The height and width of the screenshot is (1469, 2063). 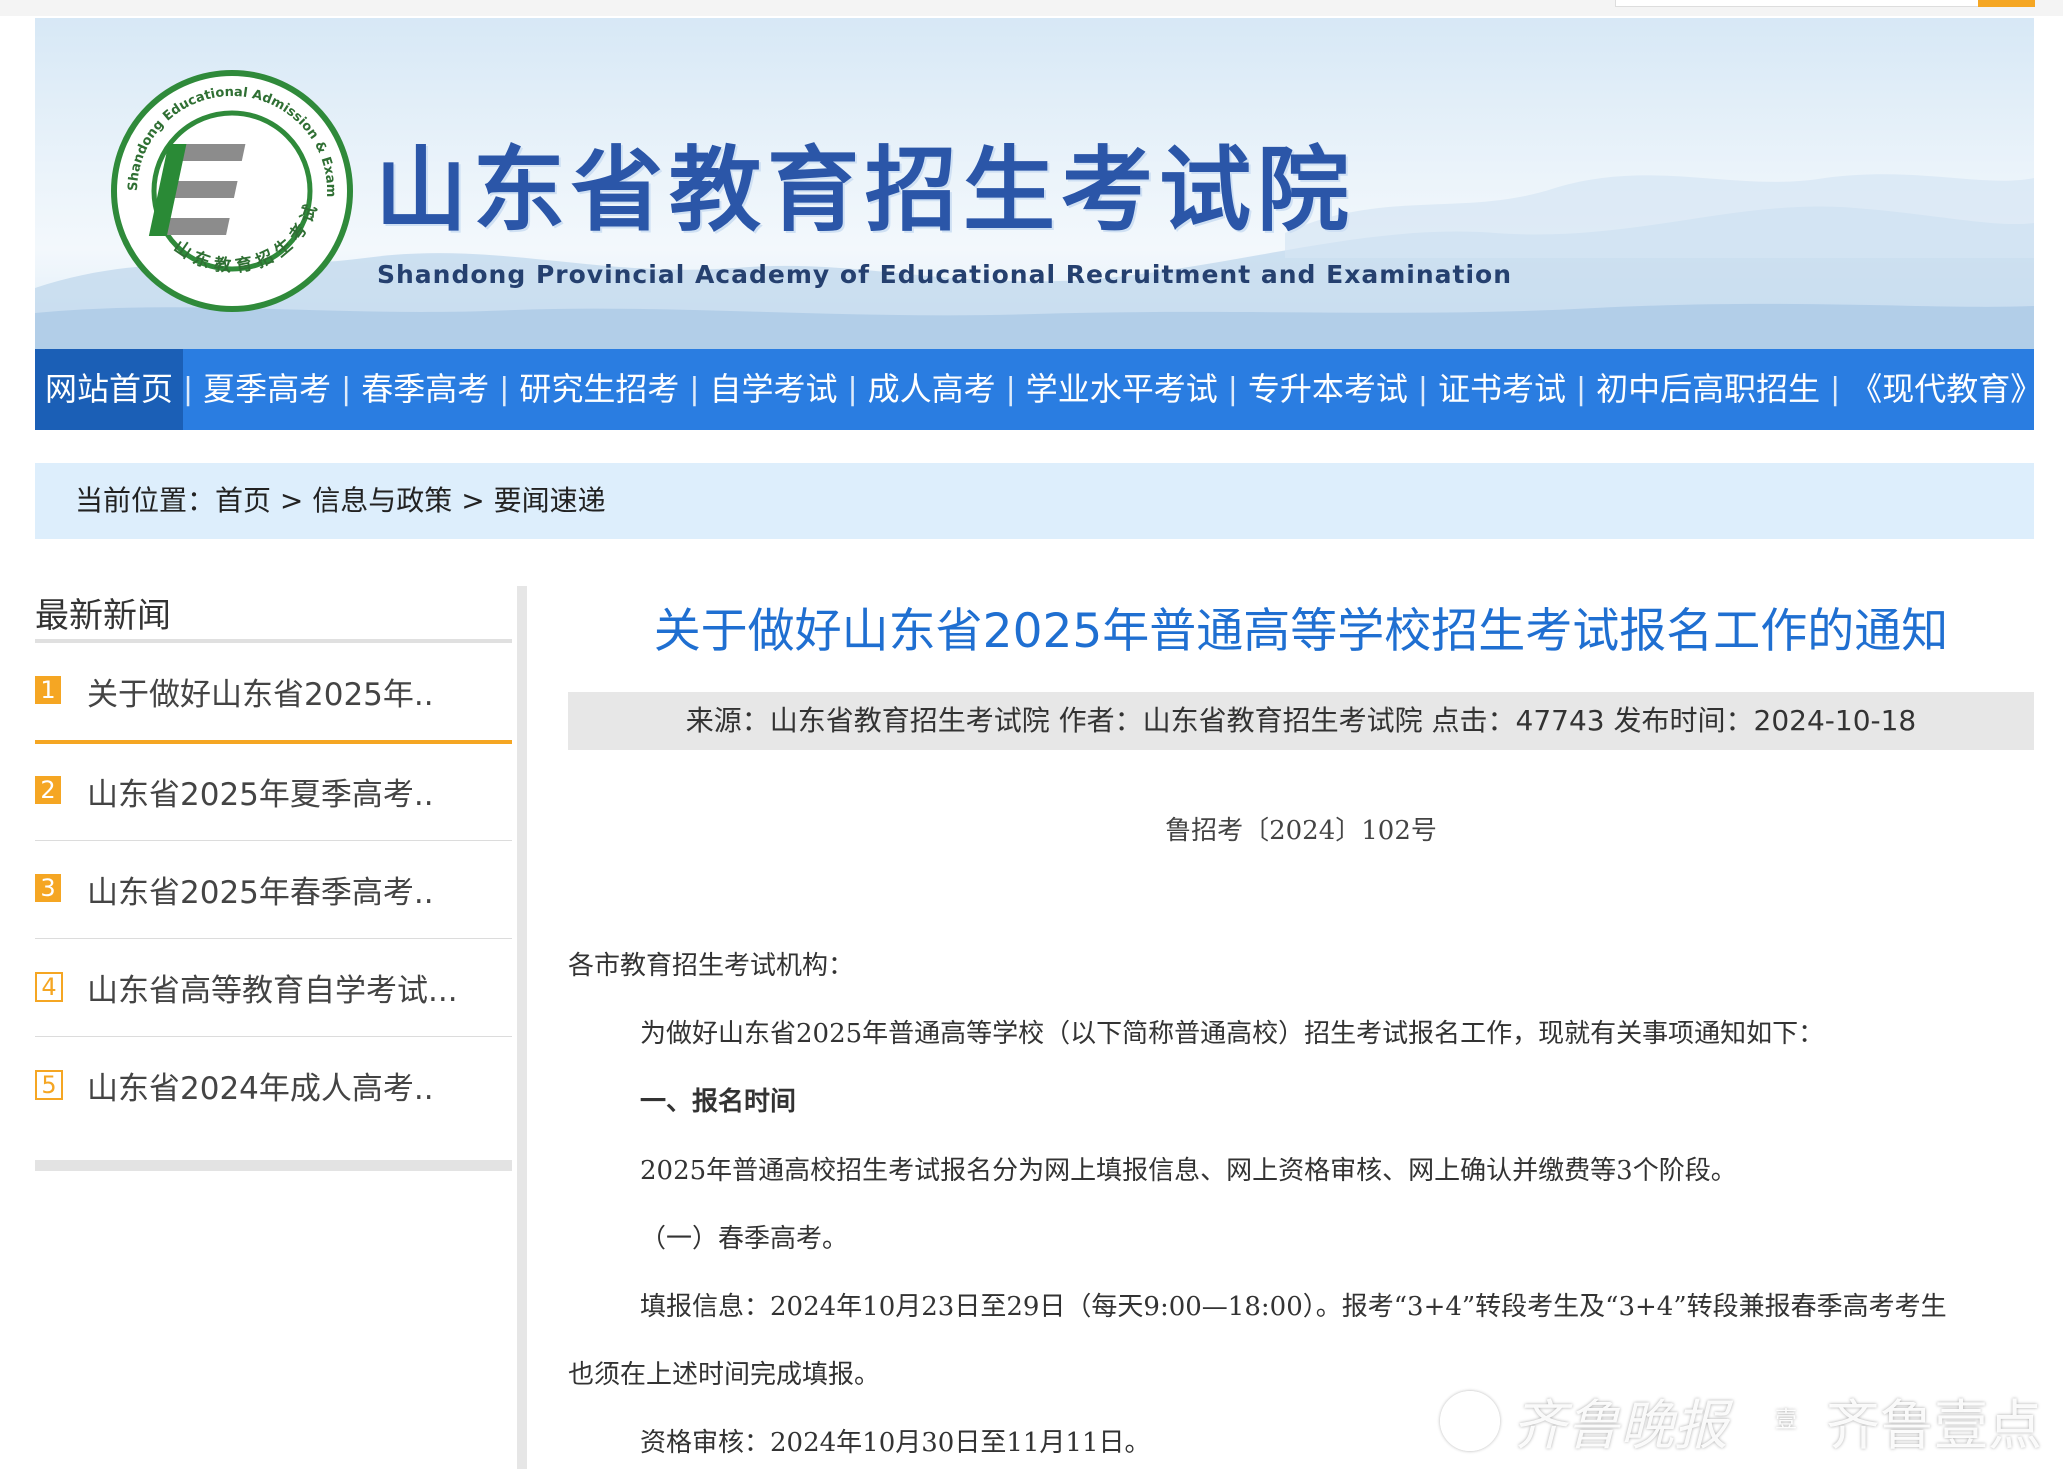 I want to click on news-link: 山东省2024年成人高考.., so click(x=260, y=1085).